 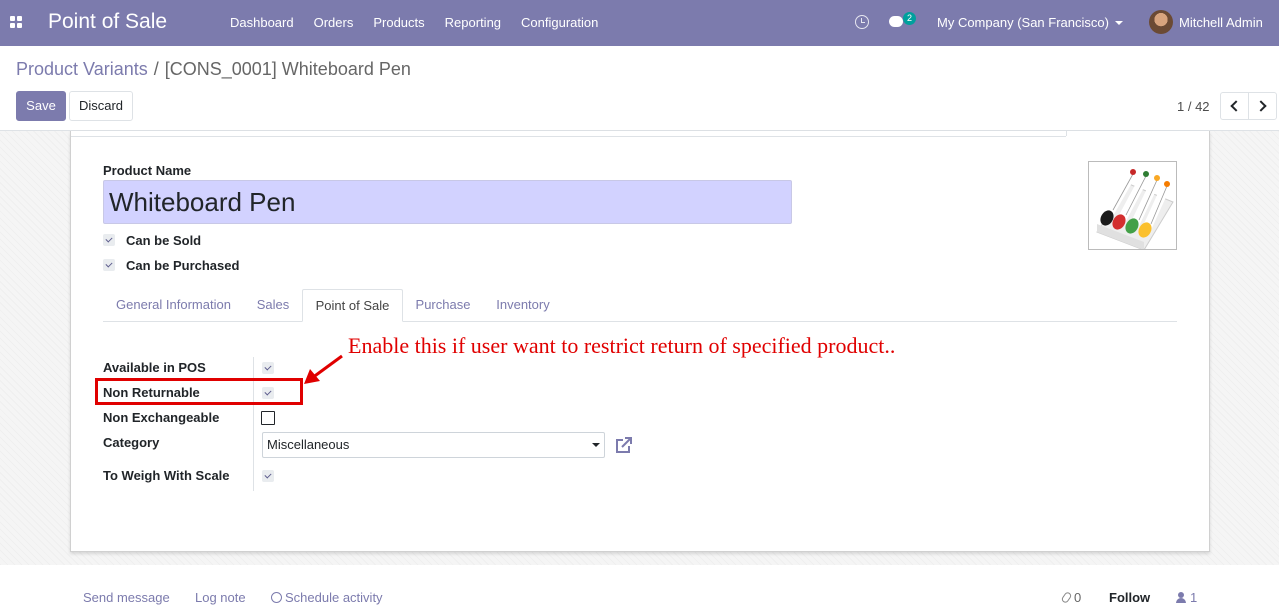 I want to click on tab-sales: Sales, so click(x=273, y=305).